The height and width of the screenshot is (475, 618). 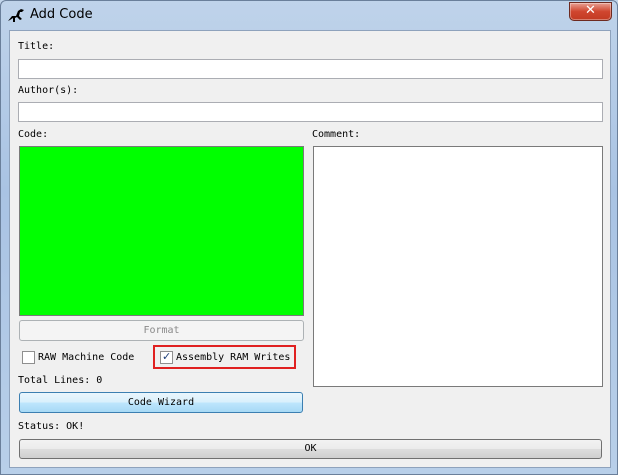 I want to click on authors-input, so click(x=310, y=112).